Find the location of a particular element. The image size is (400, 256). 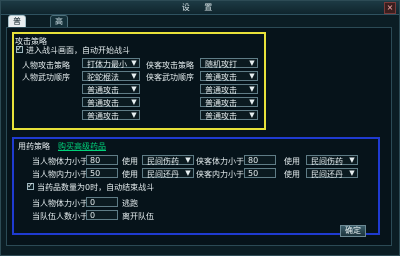

char-hp-threshold-value: 80 is located at coordinates (95, 160).